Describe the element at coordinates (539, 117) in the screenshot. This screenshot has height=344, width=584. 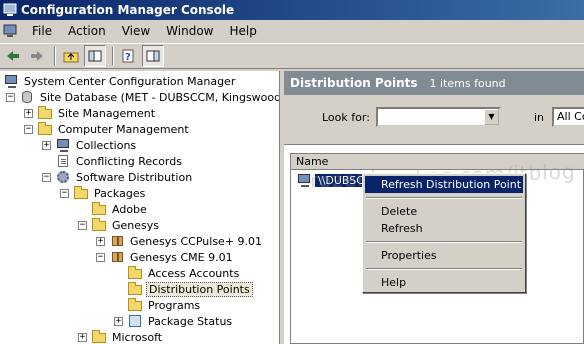
I see `in-label: in` at that location.